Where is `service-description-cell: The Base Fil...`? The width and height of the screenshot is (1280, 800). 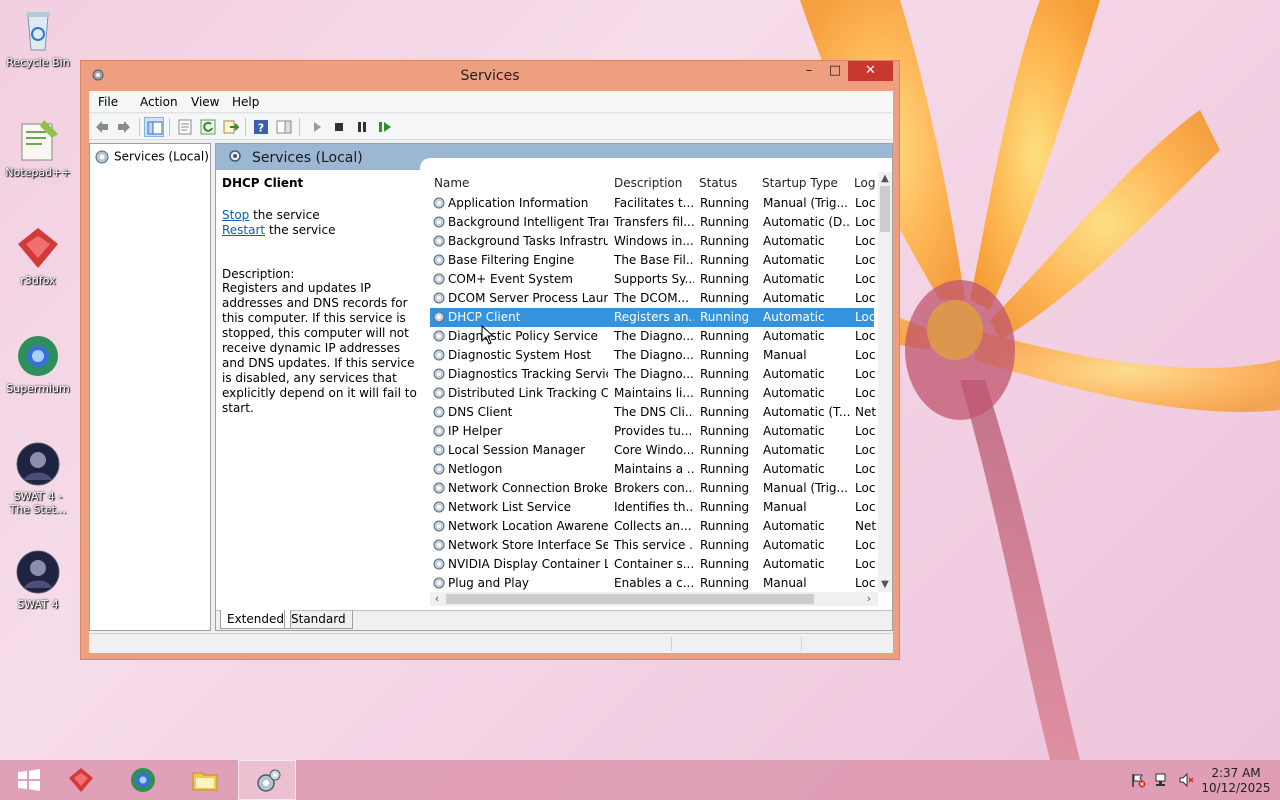 service-description-cell: The Base Fil... is located at coordinates (654, 260).